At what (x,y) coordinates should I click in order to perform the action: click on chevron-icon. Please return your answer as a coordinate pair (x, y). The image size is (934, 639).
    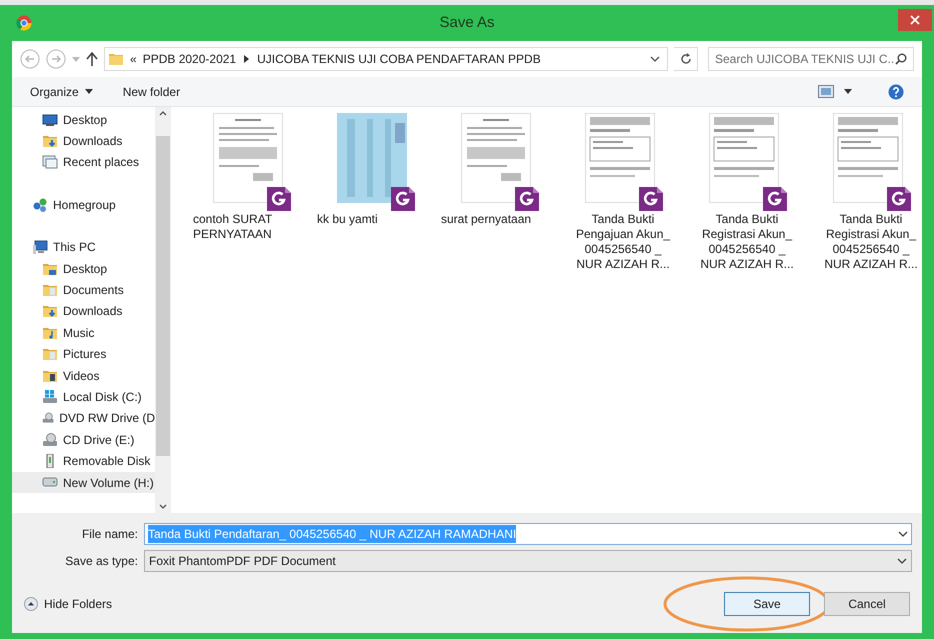
    Looking at the image, I should click on (247, 59).